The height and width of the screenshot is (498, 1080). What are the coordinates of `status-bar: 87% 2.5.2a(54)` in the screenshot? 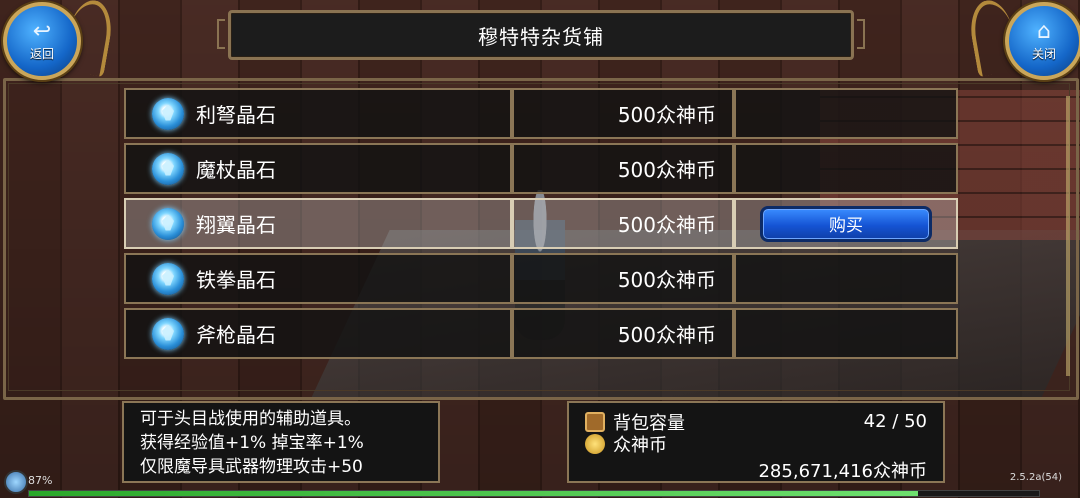 It's located at (540, 484).